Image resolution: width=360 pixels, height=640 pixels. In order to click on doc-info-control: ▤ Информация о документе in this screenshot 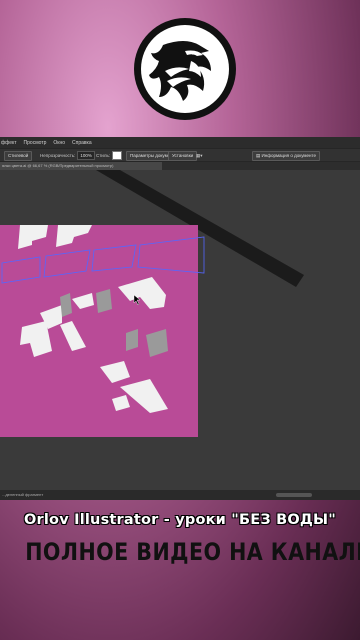, I will do `click(286, 155)`.